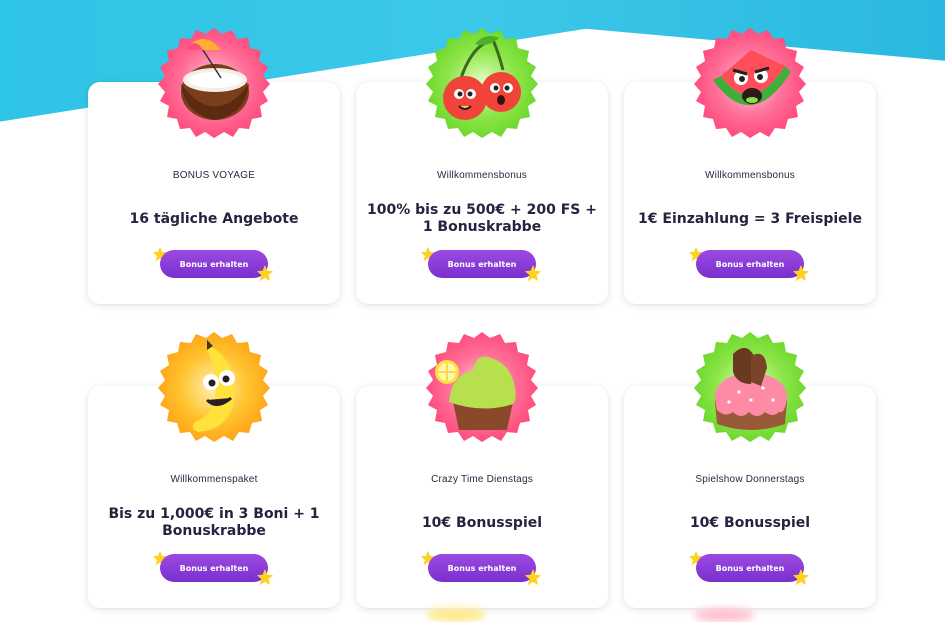 Image resolution: width=945 pixels, height=622 pixels. I want to click on cupcake-icon, so click(482, 387).